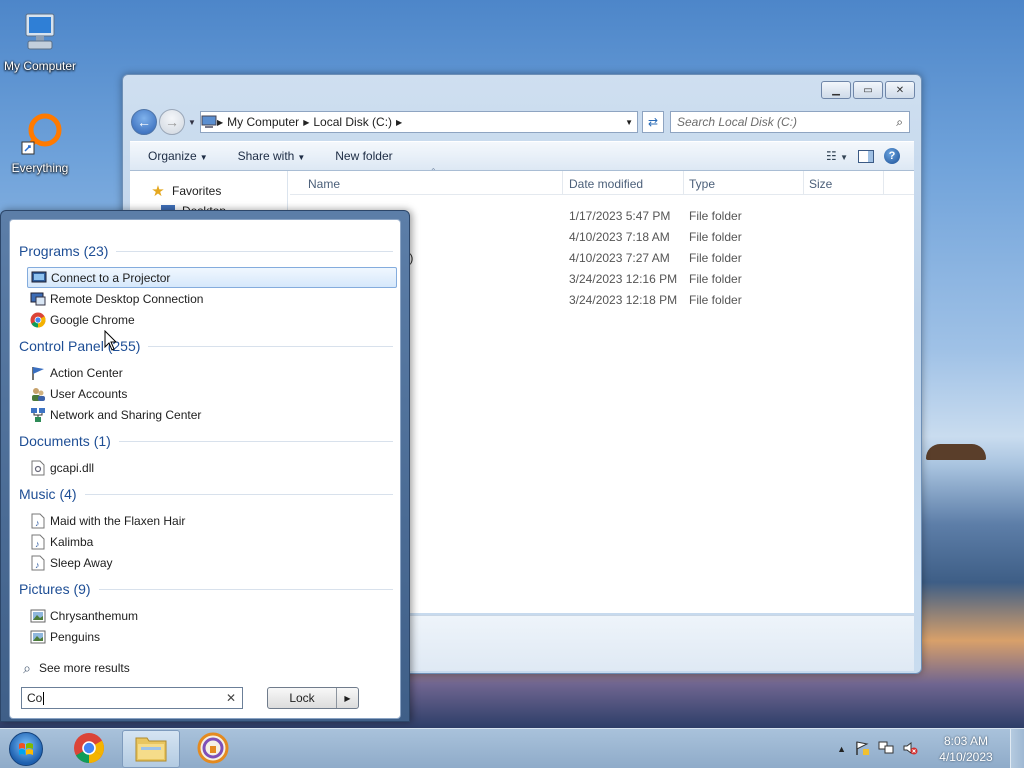 The image size is (1024, 768). Describe the element at coordinates (619, 258) in the screenshot. I see `file-date: 4/10/2023 7:27 AM` at that location.